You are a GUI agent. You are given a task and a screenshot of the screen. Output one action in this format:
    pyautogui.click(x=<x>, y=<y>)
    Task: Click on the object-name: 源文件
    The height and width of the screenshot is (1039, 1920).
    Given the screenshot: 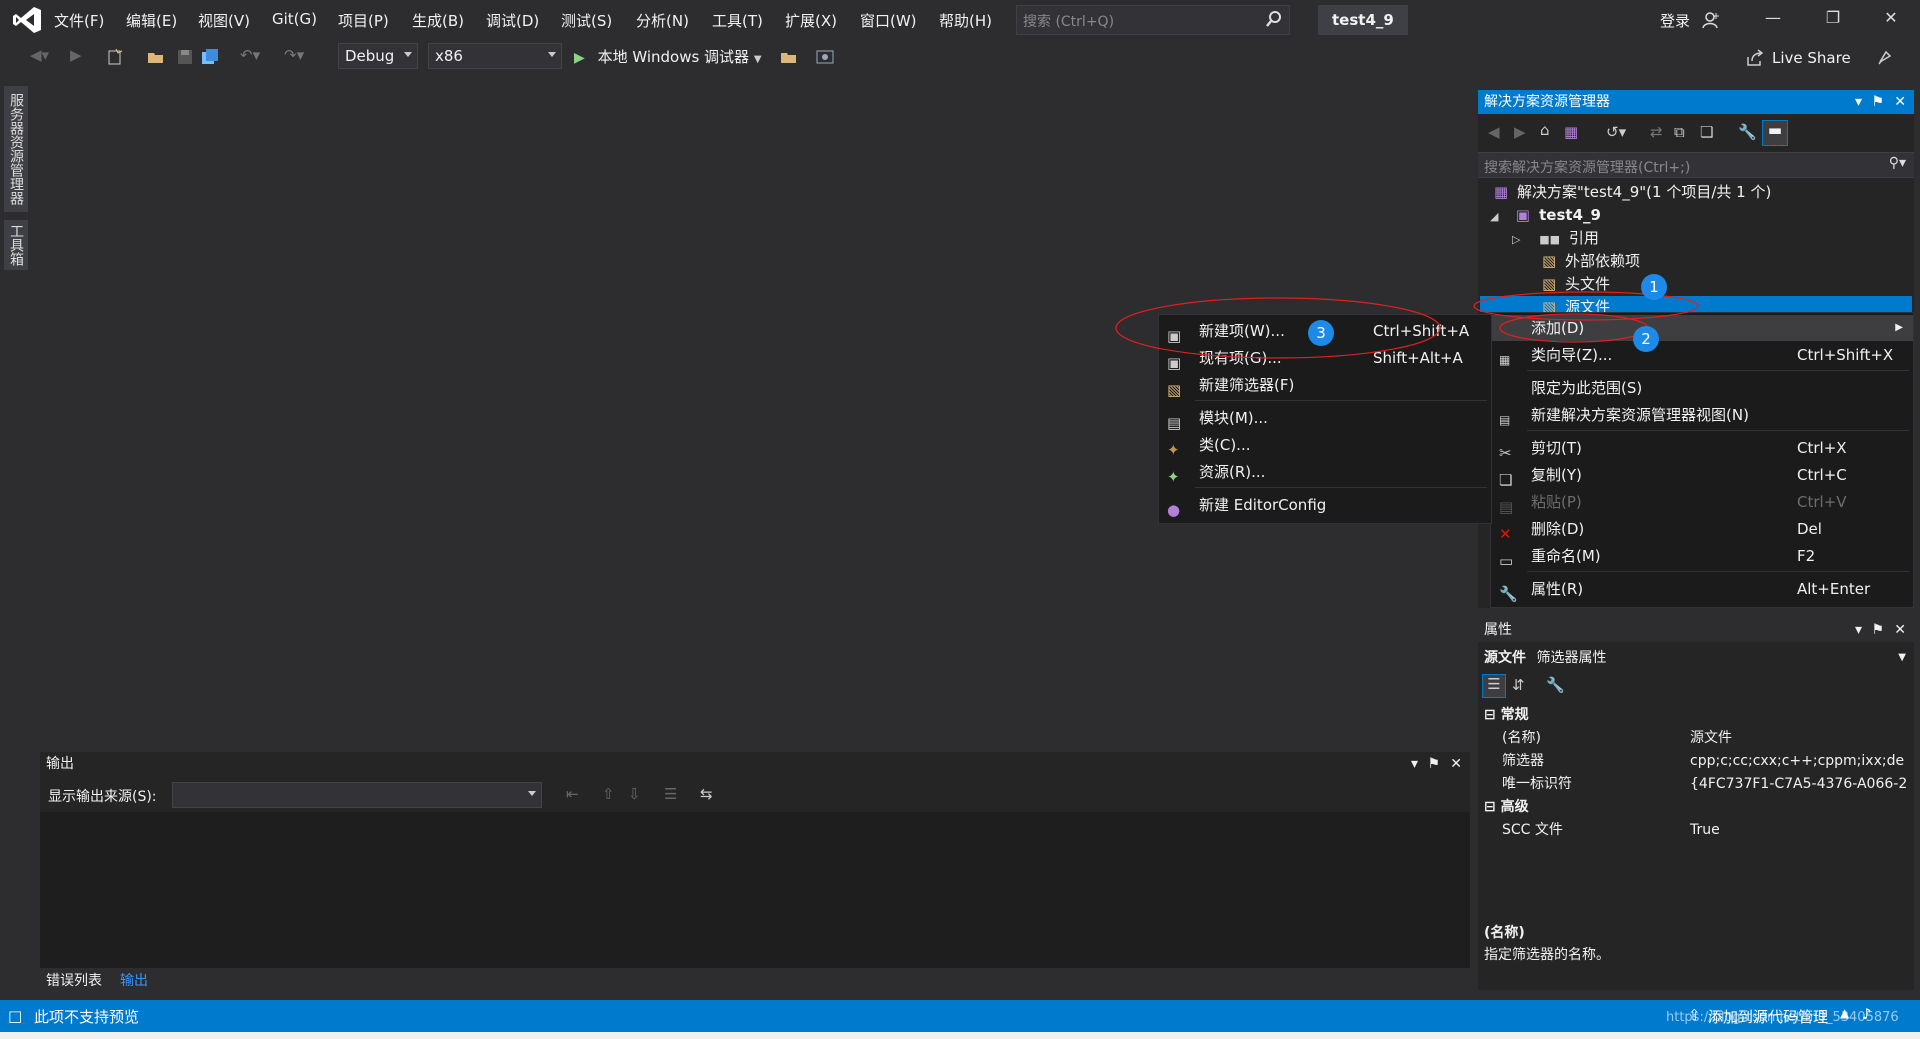 What is the action you would take?
    pyautogui.click(x=1505, y=658)
    